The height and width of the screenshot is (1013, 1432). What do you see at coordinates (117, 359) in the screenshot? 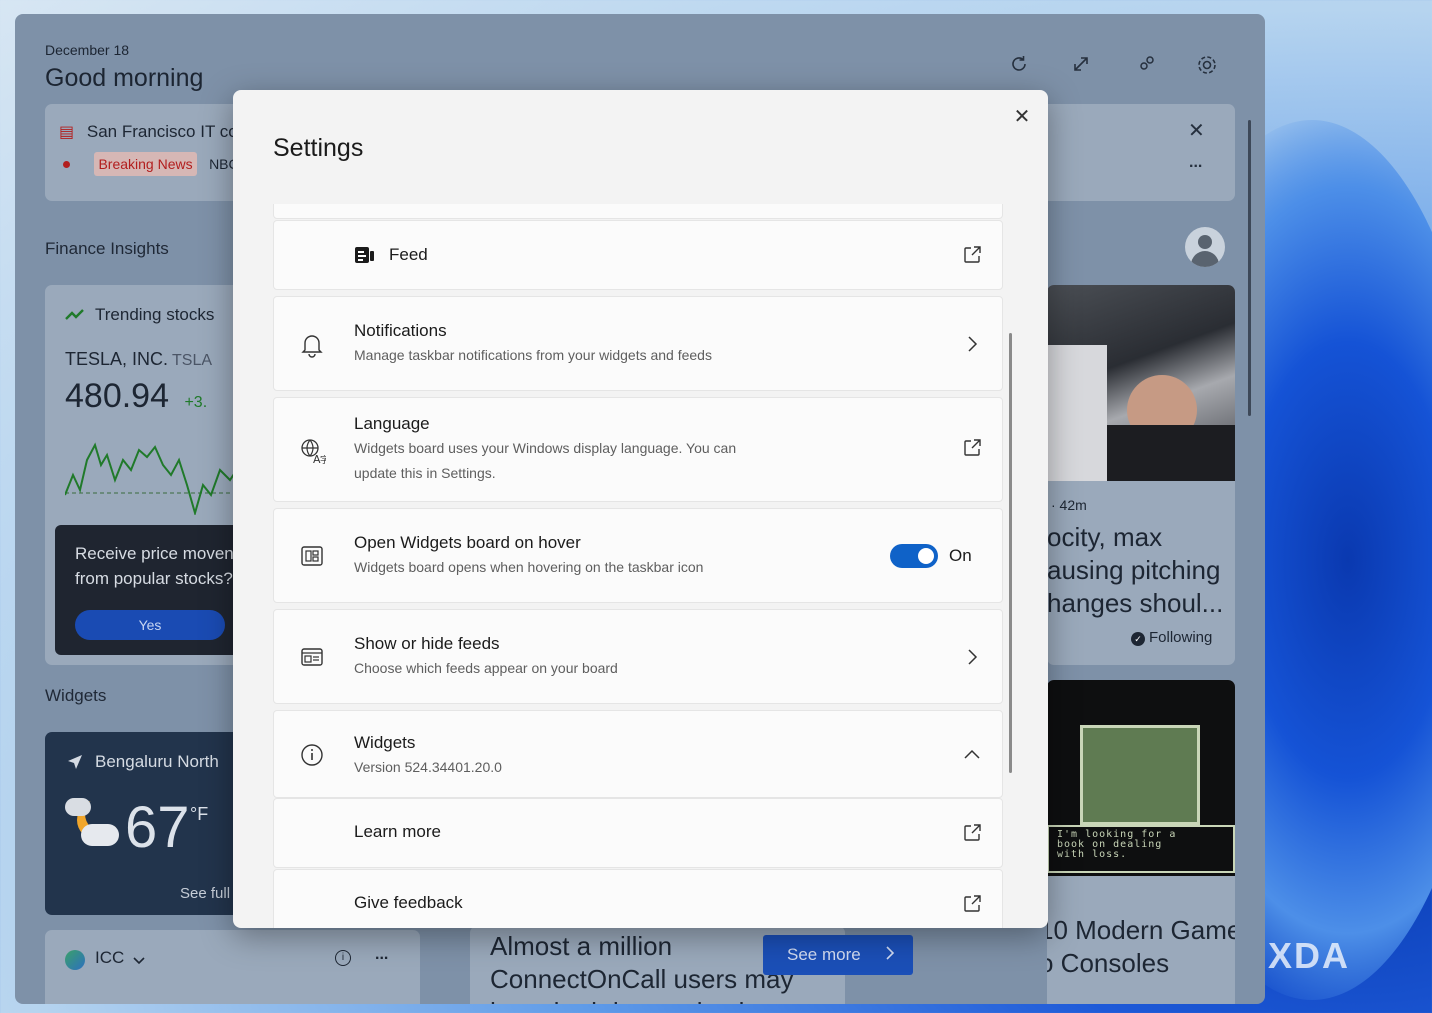
I see `stock-name: TESLA, INC.` at bounding box center [117, 359].